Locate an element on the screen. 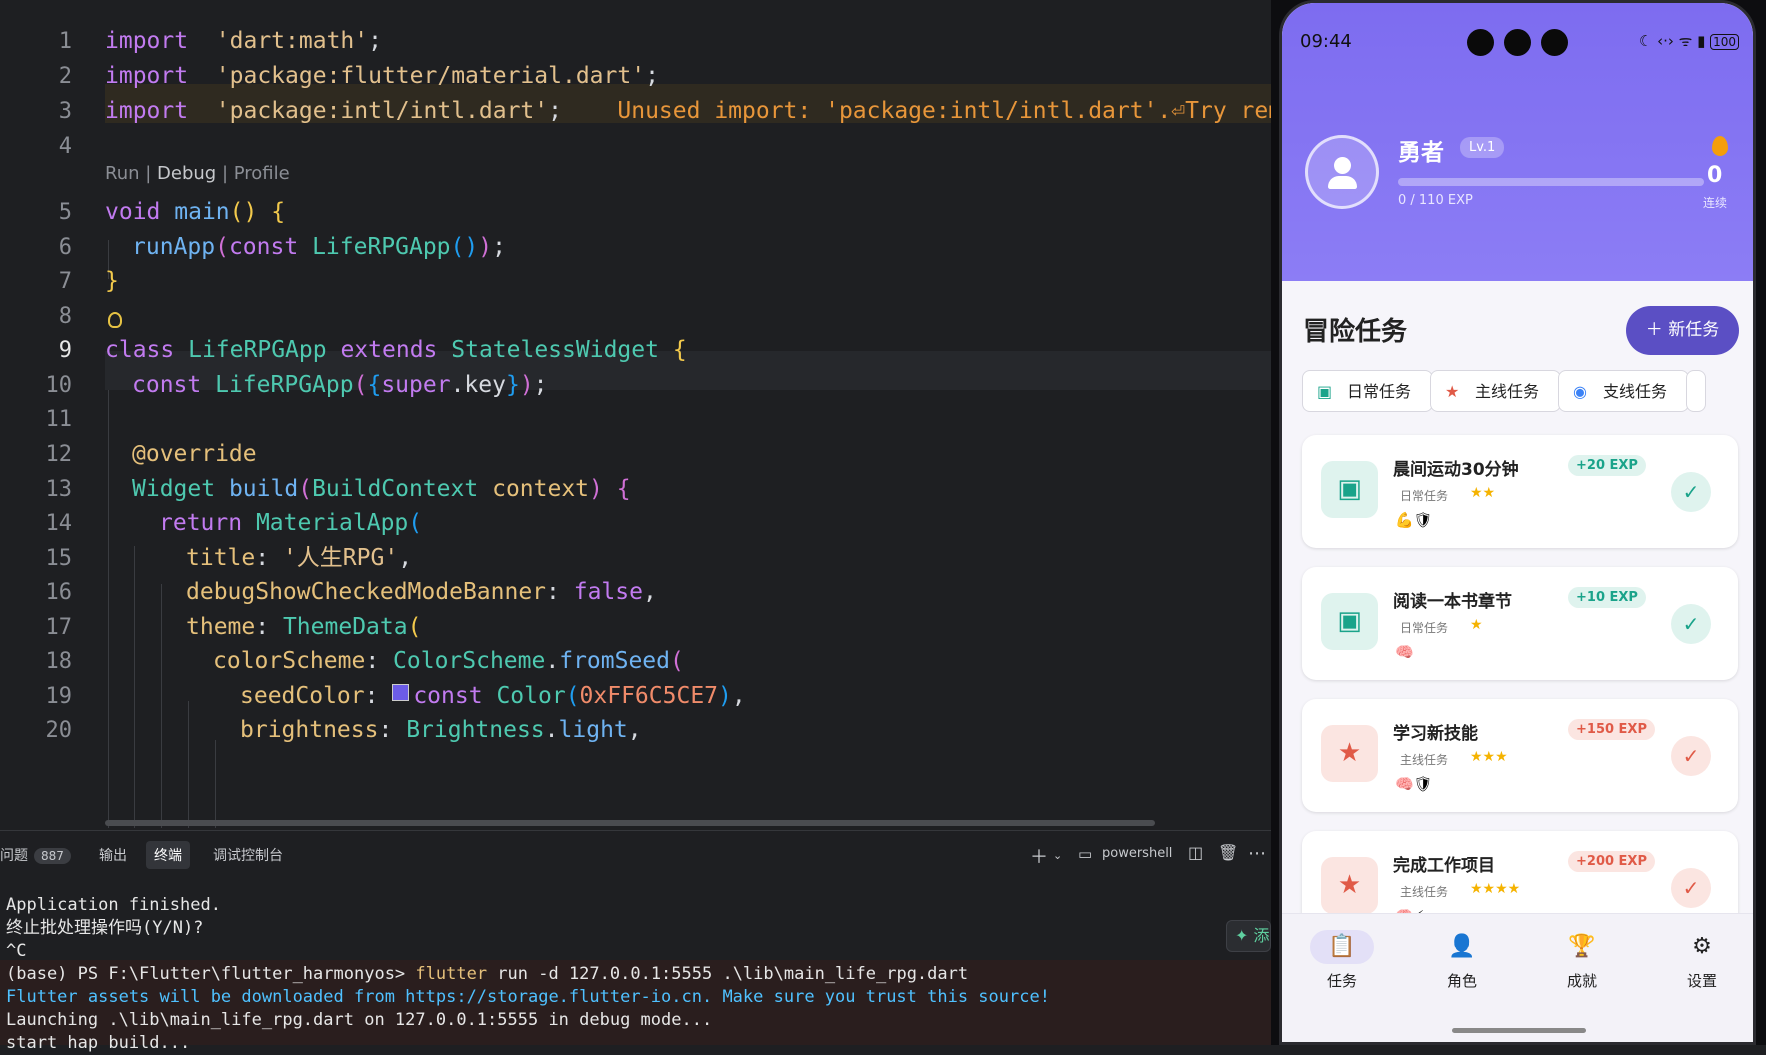 The width and height of the screenshot is (1766, 1055). code-token: 0xFF6C5CE7 is located at coordinates (649, 696).